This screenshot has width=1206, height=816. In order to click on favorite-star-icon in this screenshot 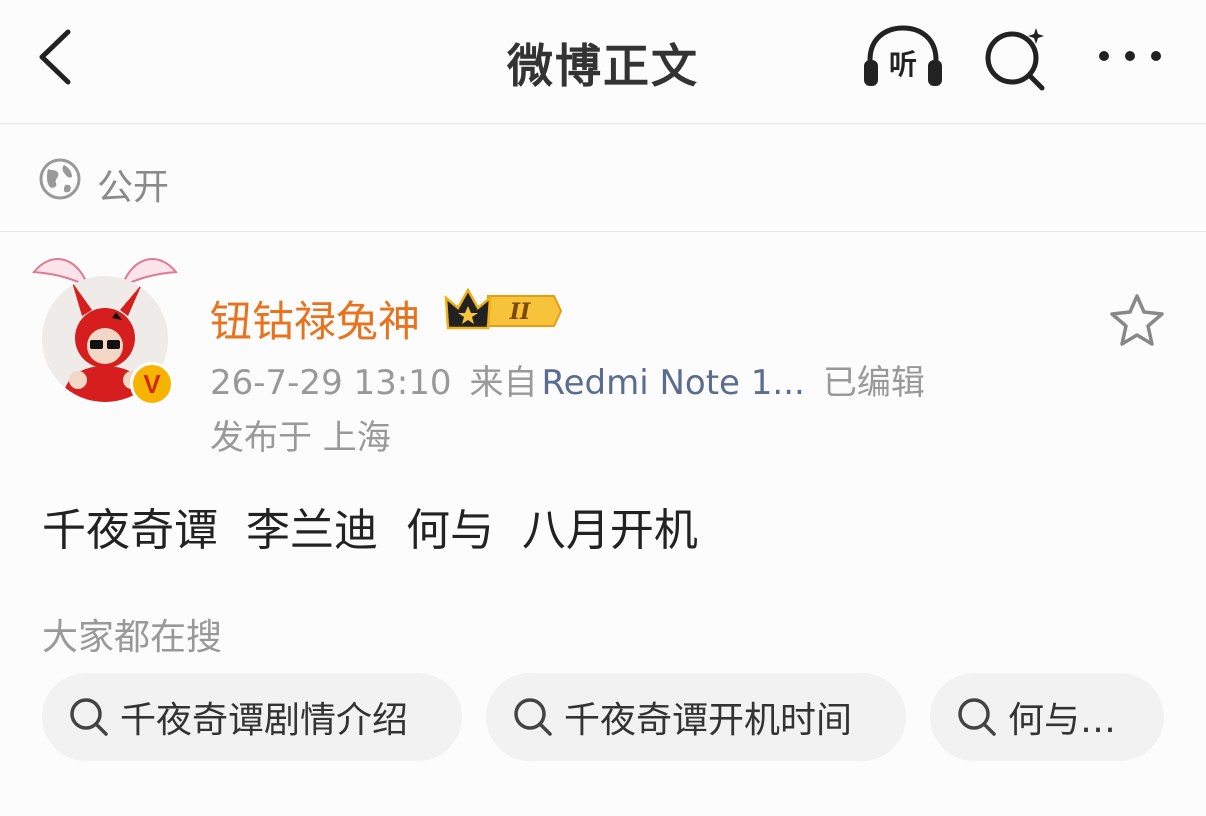, I will do `click(1137, 320)`.